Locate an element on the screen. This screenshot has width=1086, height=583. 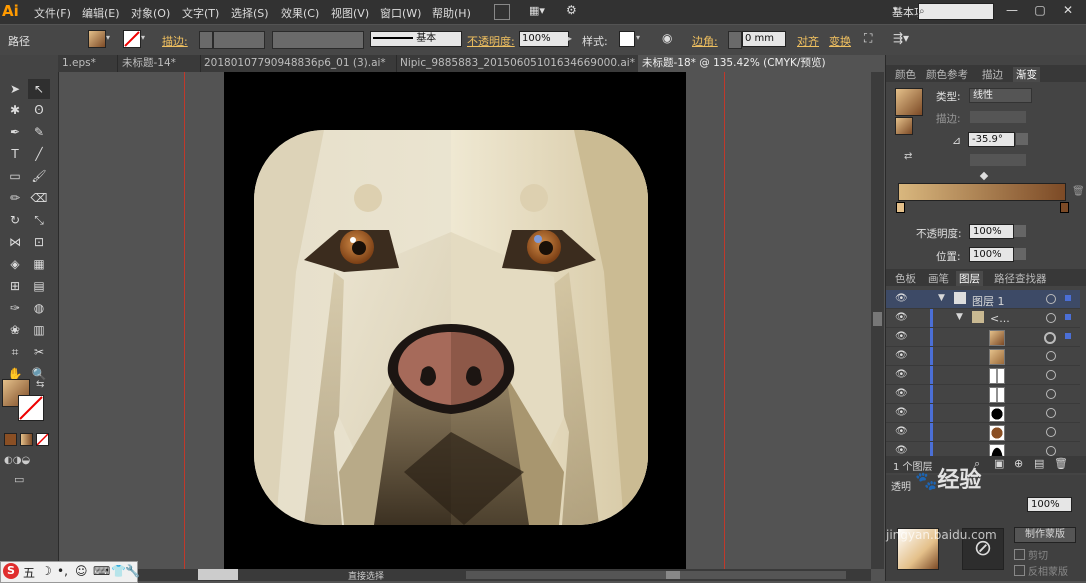
curvature-tool-icon: ✎ is located at coordinates (39, 132).